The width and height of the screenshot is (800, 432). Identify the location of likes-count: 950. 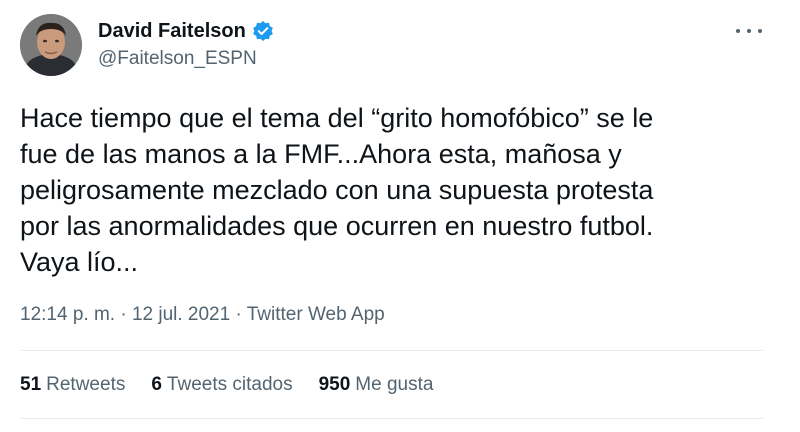
(334, 384).